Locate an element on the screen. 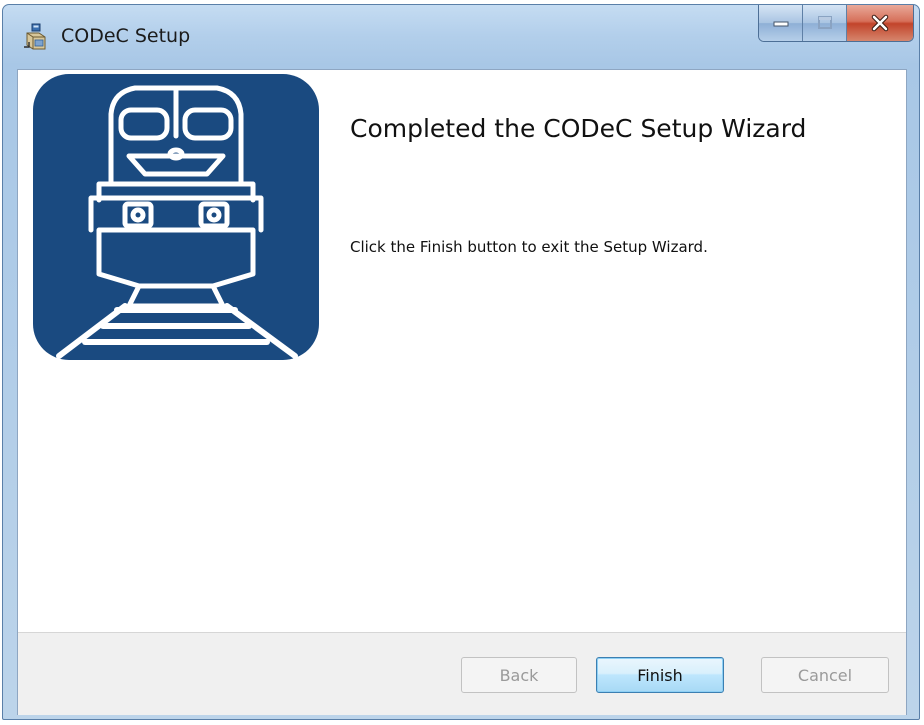 Image resolution: width=924 pixels, height=725 pixels. wizard-heading: Completed the CODeC Setup Wizard is located at coordinates (578, 128).